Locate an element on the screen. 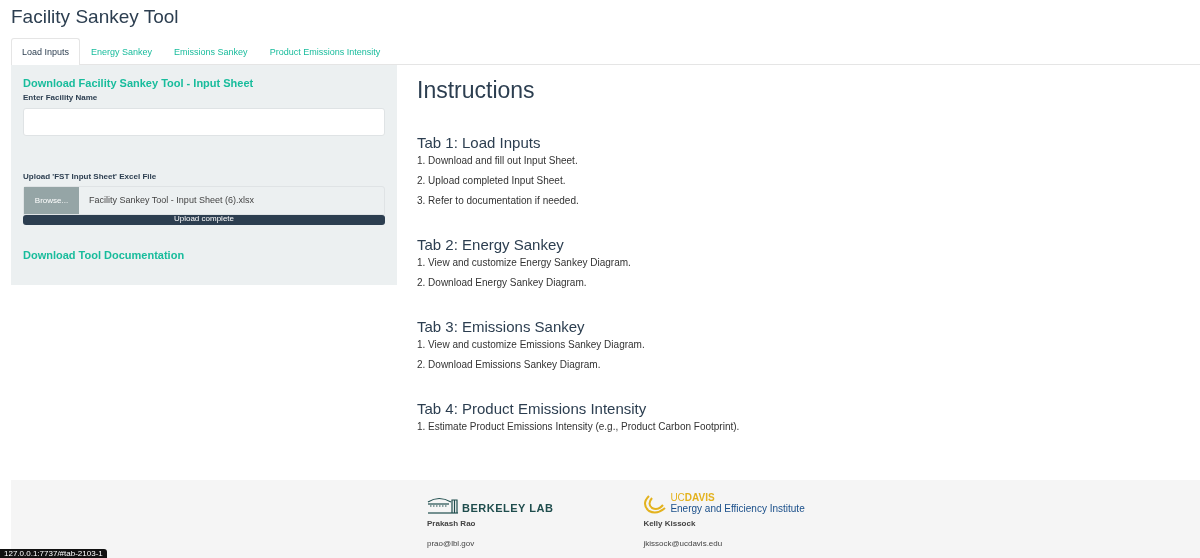 This screenshot has width=1200, height=558. app-title: Facility Sankey Tool is located at coordinates (95, 17).